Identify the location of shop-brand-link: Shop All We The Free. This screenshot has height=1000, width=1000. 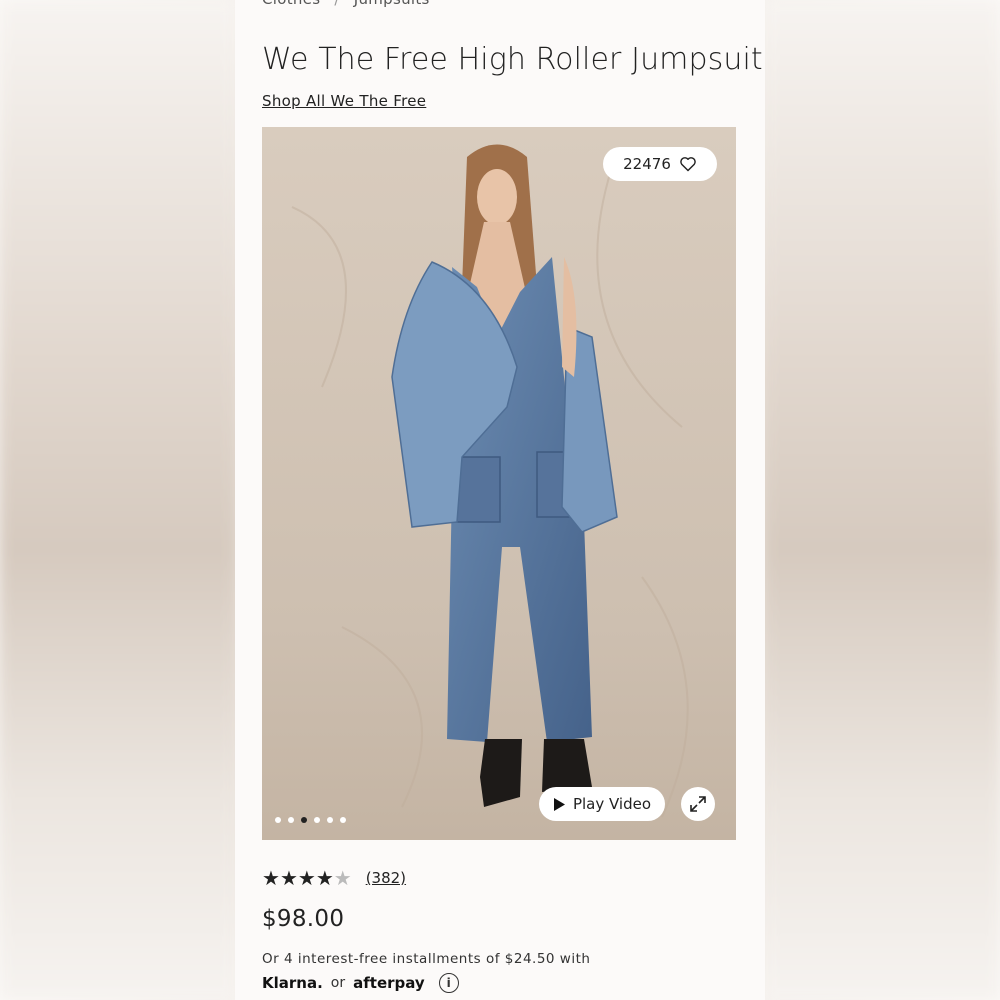
(344, 101).